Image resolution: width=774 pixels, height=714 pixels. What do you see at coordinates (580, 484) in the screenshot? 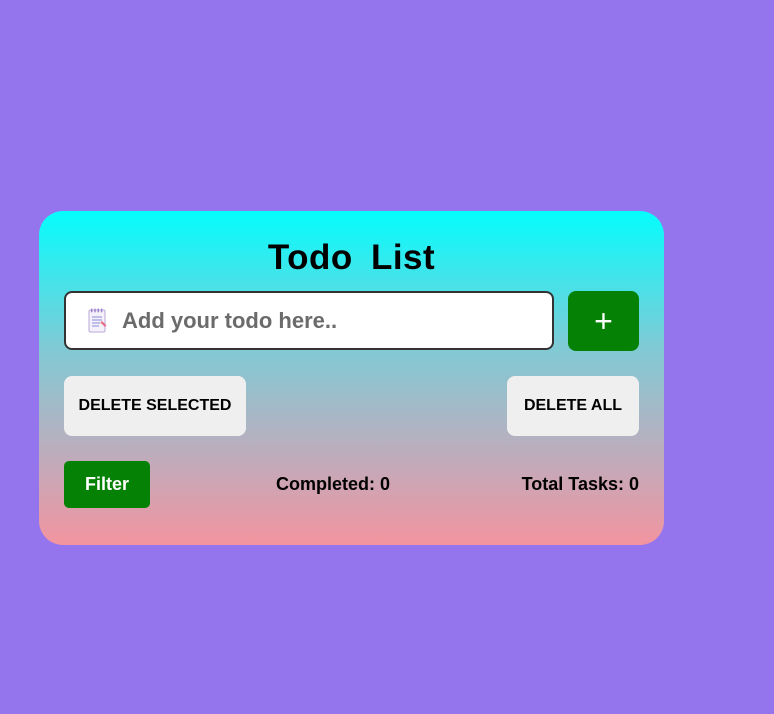
I see `total-tasks-count: Total Tasks: 0` at bounding box center [580, 484].